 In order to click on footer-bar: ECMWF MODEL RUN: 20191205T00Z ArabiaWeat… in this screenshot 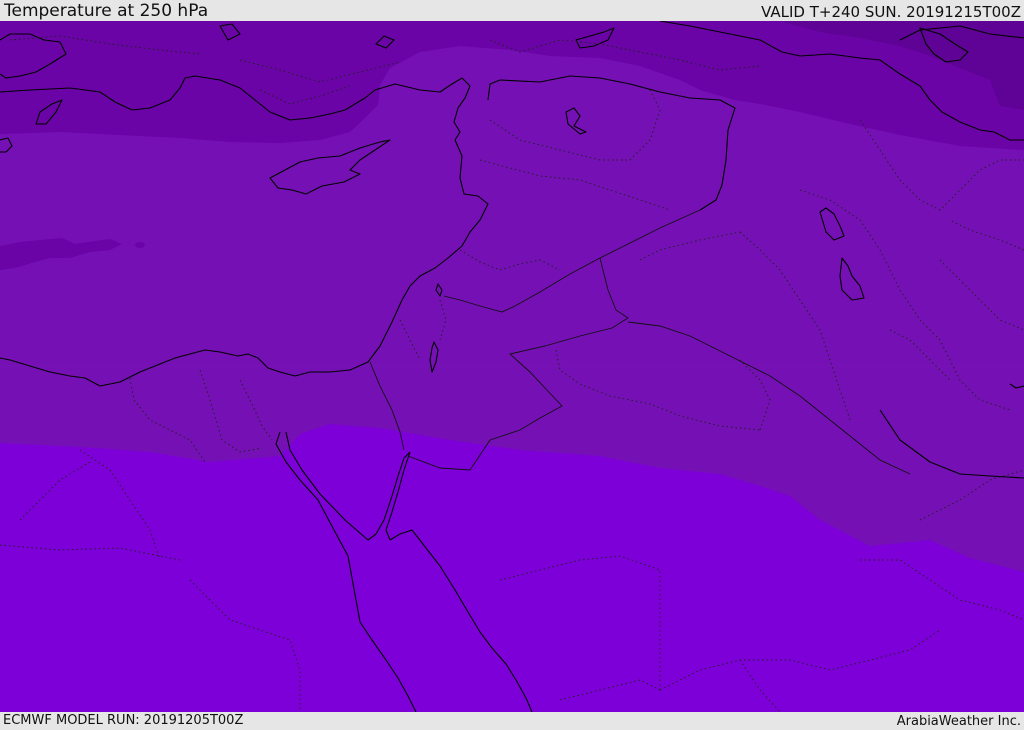, I will do `click(512, 720)`.